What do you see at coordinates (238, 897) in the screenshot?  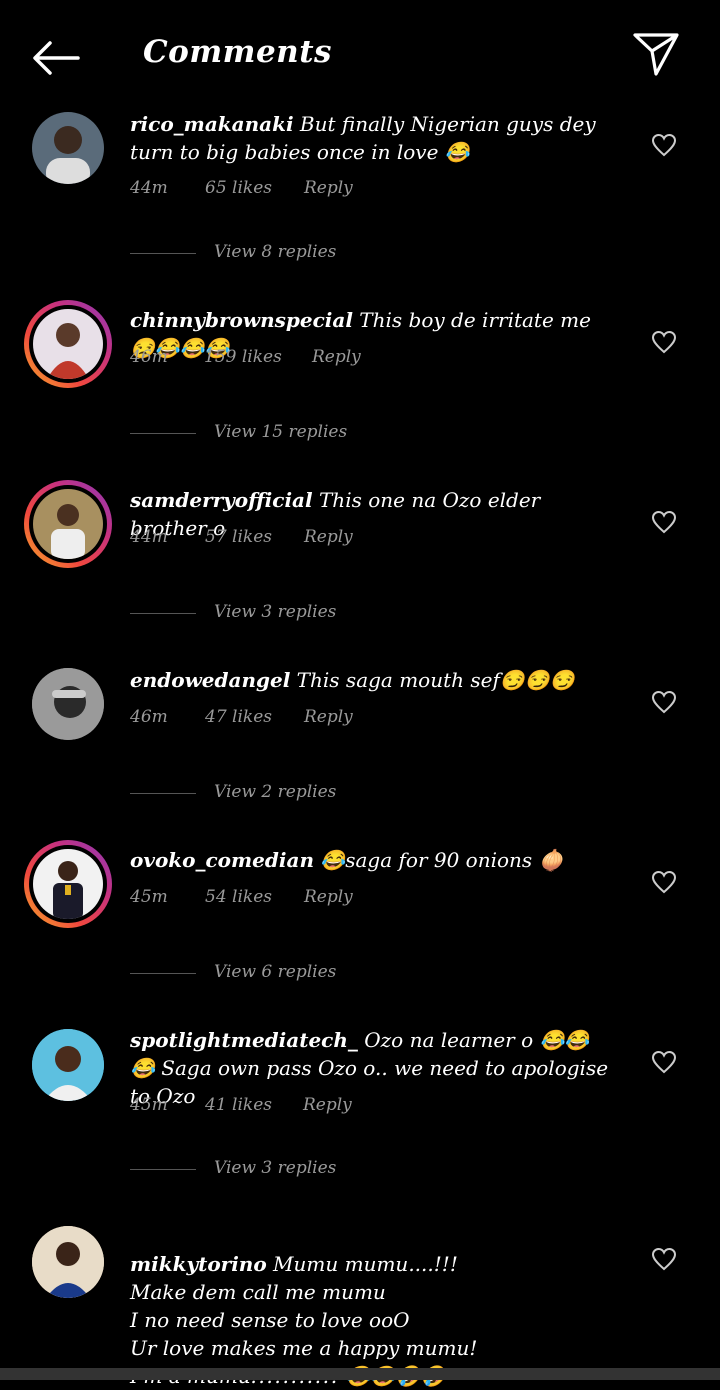 I see `comment-likes: 54 likes` at bounding box center [238, 897].